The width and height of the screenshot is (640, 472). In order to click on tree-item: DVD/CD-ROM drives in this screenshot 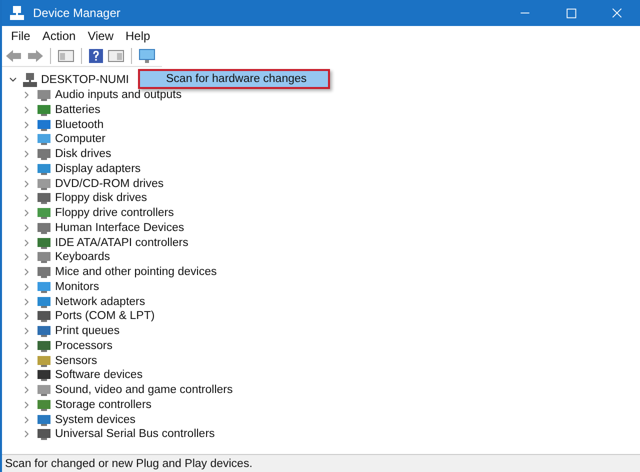, I will do `click(109, 184)`.